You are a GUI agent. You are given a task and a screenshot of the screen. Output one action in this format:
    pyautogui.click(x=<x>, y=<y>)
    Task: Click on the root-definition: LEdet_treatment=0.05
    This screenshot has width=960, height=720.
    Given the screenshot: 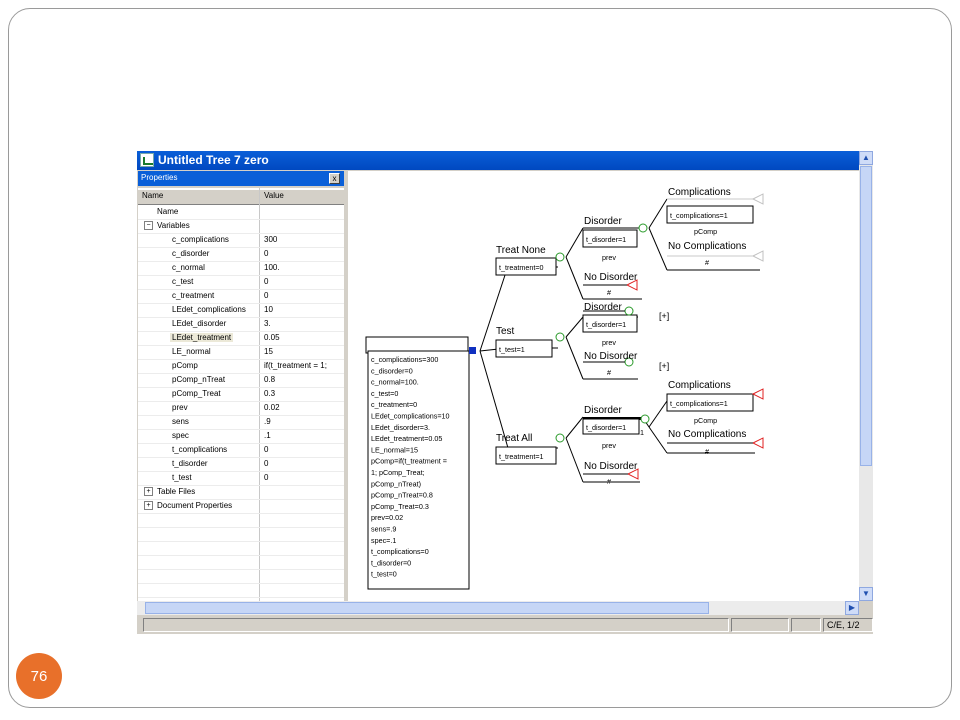 What is the action you would take?
    pyautogui.click(x=406, y=438)
    